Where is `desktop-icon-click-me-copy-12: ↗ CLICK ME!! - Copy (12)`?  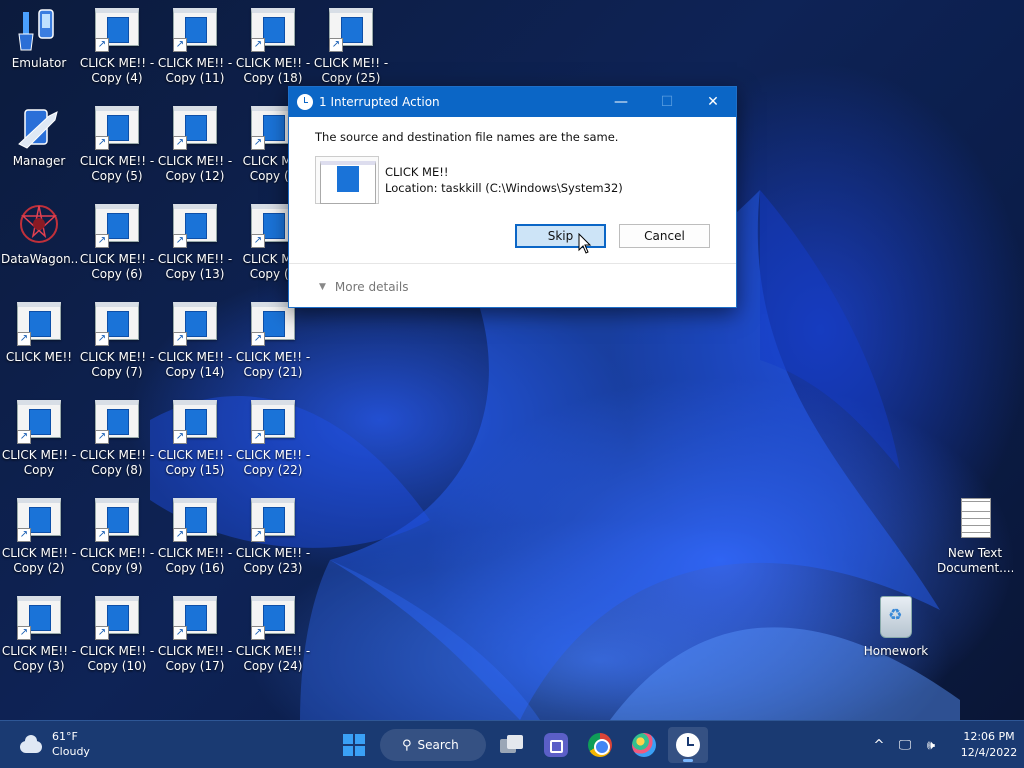 desktop-icon-click-me-copy-12: ↗ CLICK ME!! - Copy (12) is located at coordinates (195, 152).